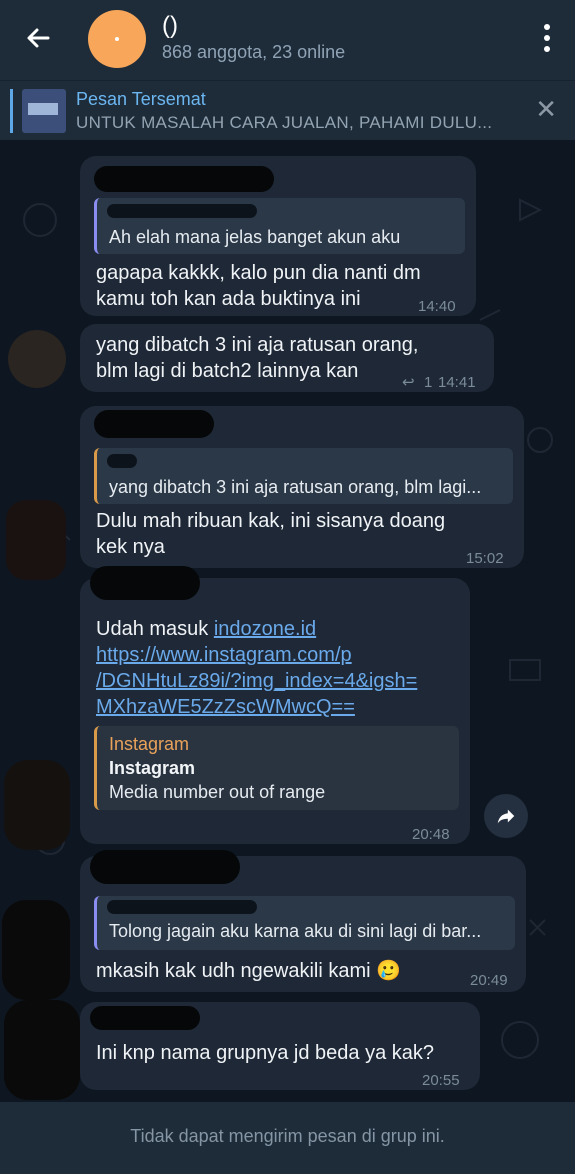  Describe the element at coordinates (155, 629) in the screenshot. I see `message-text: Udah masuk` at that location.